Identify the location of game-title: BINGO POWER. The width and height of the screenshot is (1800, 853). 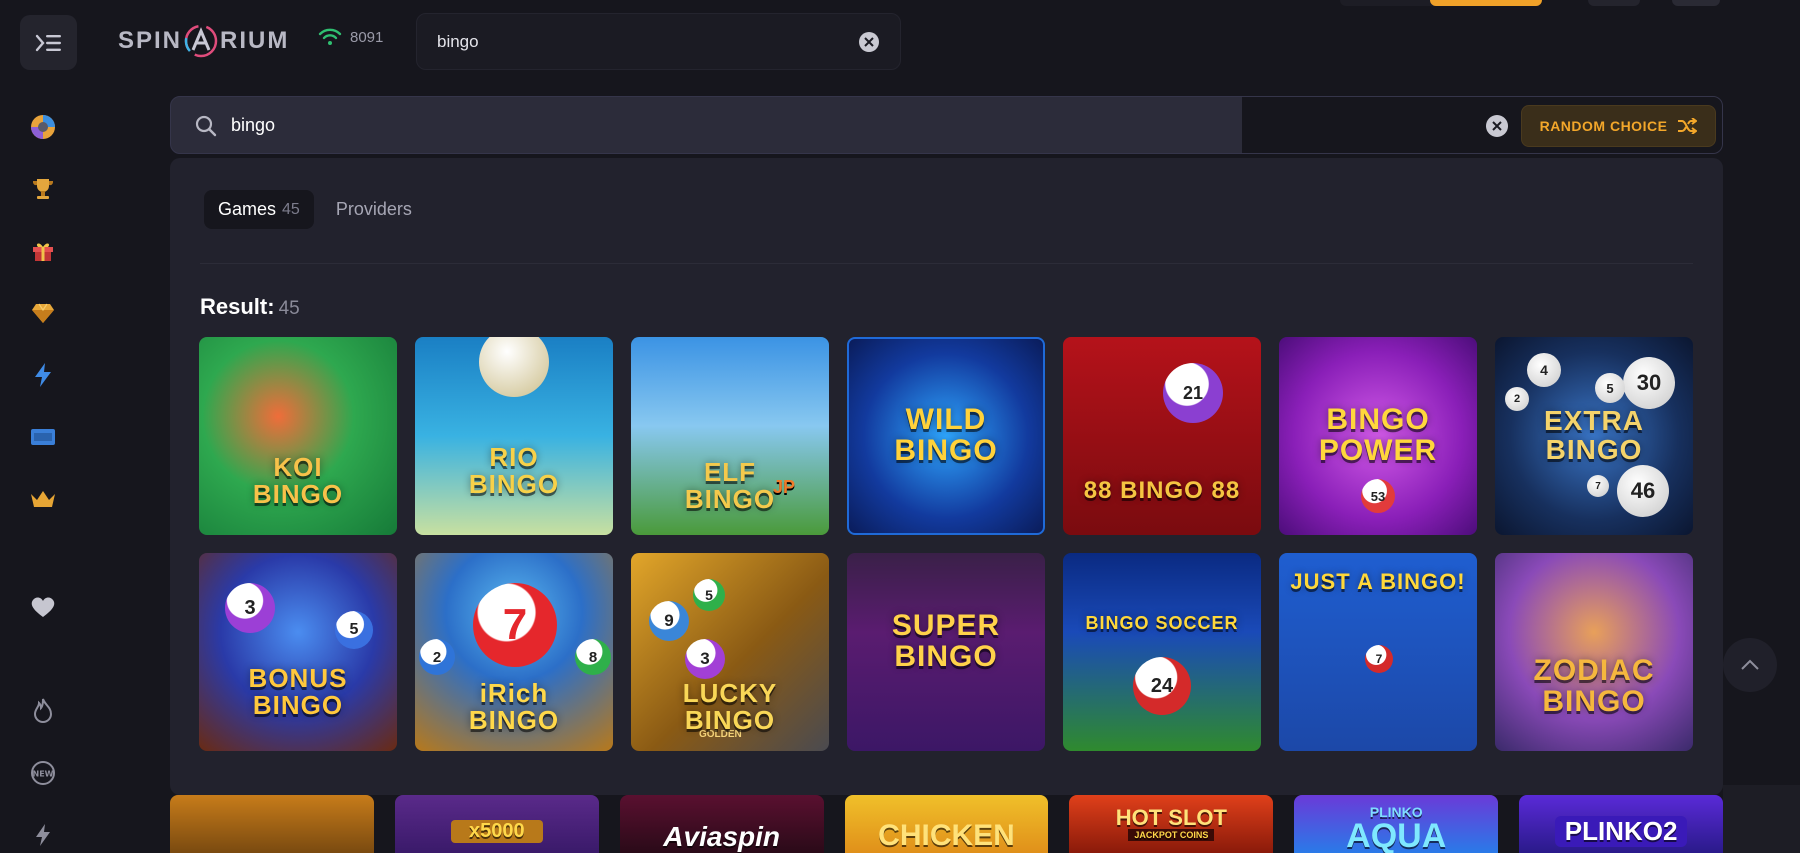
(1378, 435).